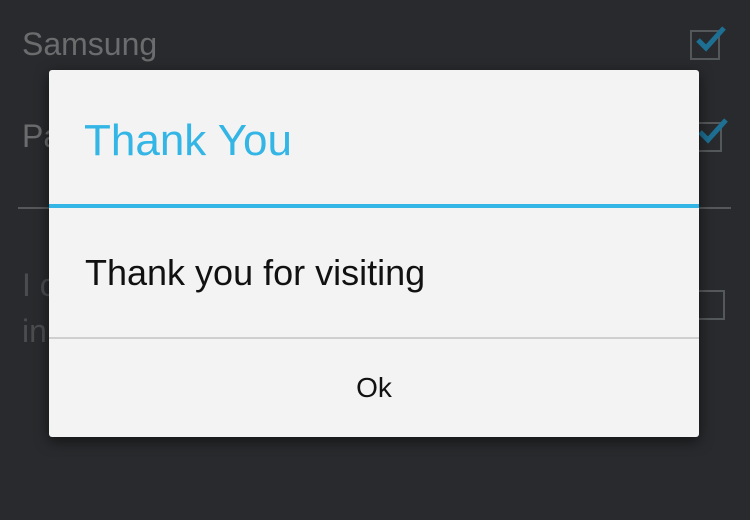  What do you see at coordinates (374, 206) in the screenshot?
I see `title-divider` at bounding box center [374, 206].